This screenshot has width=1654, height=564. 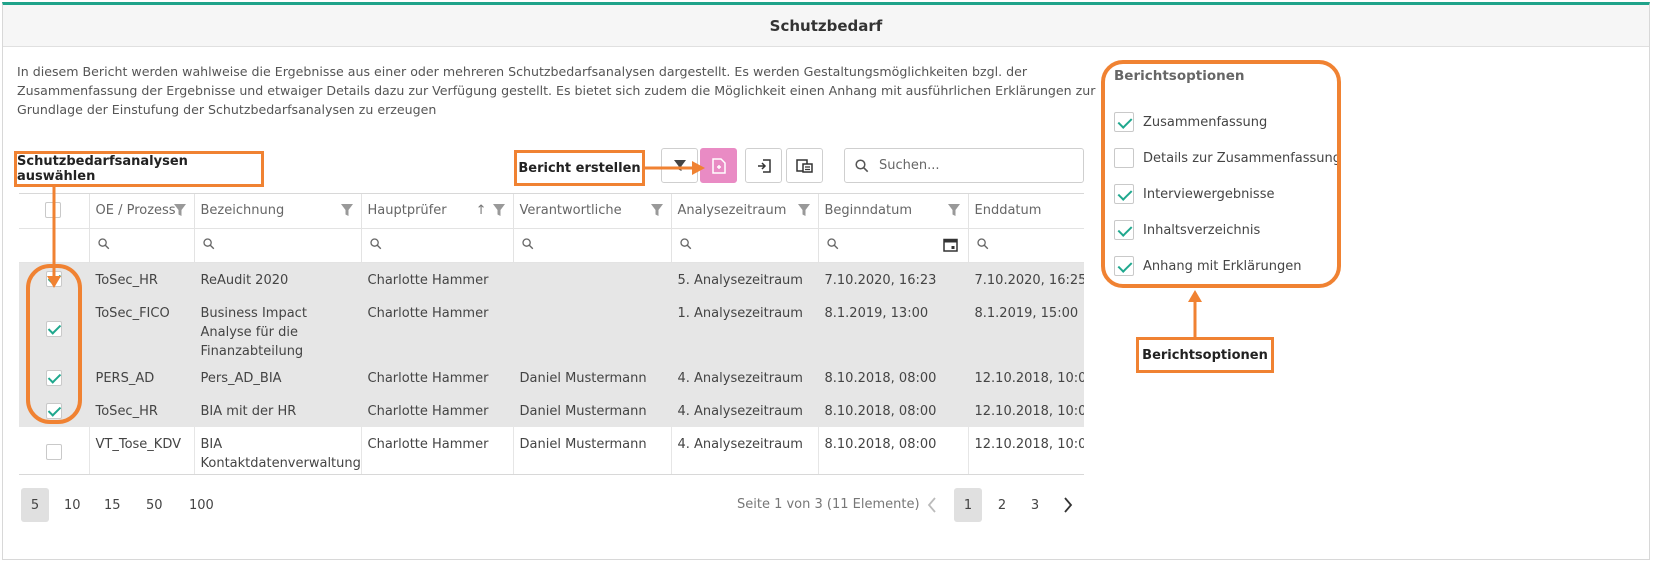 I want to click on select-all-header, so click(x=54, y=211).